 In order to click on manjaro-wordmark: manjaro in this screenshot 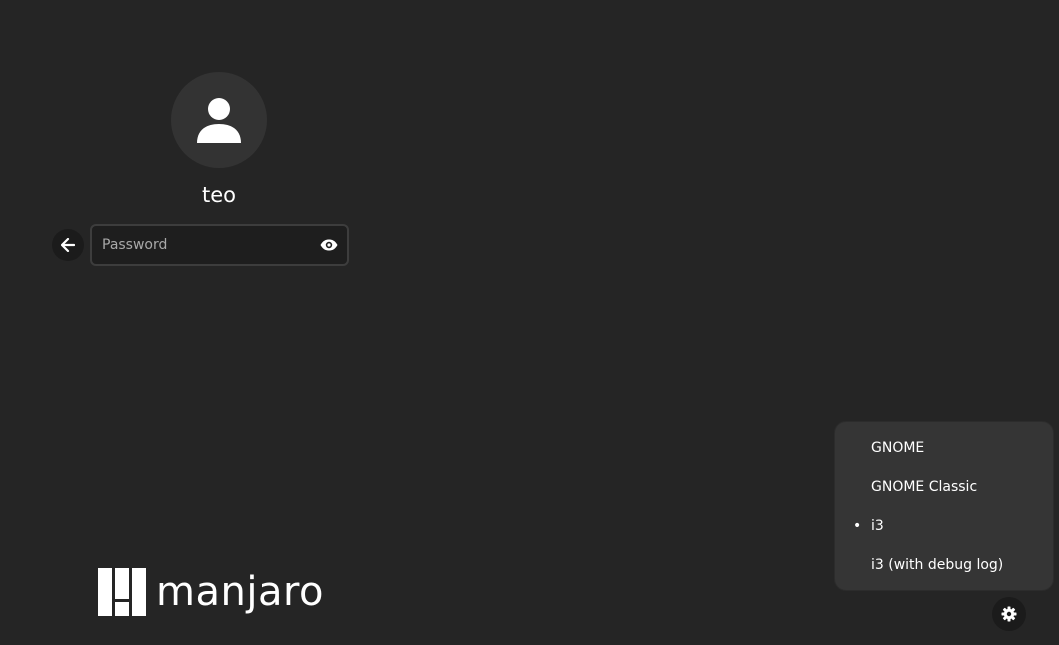, I will do `click(240, 592)`.